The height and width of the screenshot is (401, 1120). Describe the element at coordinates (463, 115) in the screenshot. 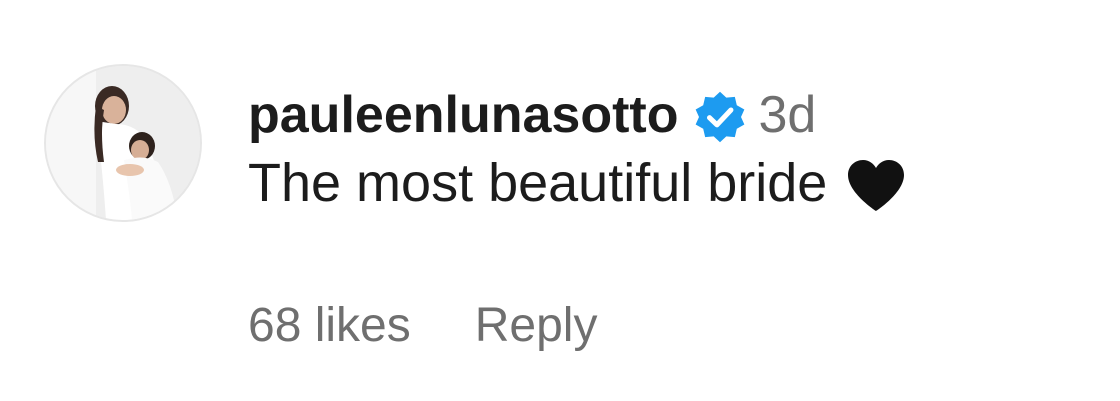

I see `username-link: pauleenlunasotto` at that location.